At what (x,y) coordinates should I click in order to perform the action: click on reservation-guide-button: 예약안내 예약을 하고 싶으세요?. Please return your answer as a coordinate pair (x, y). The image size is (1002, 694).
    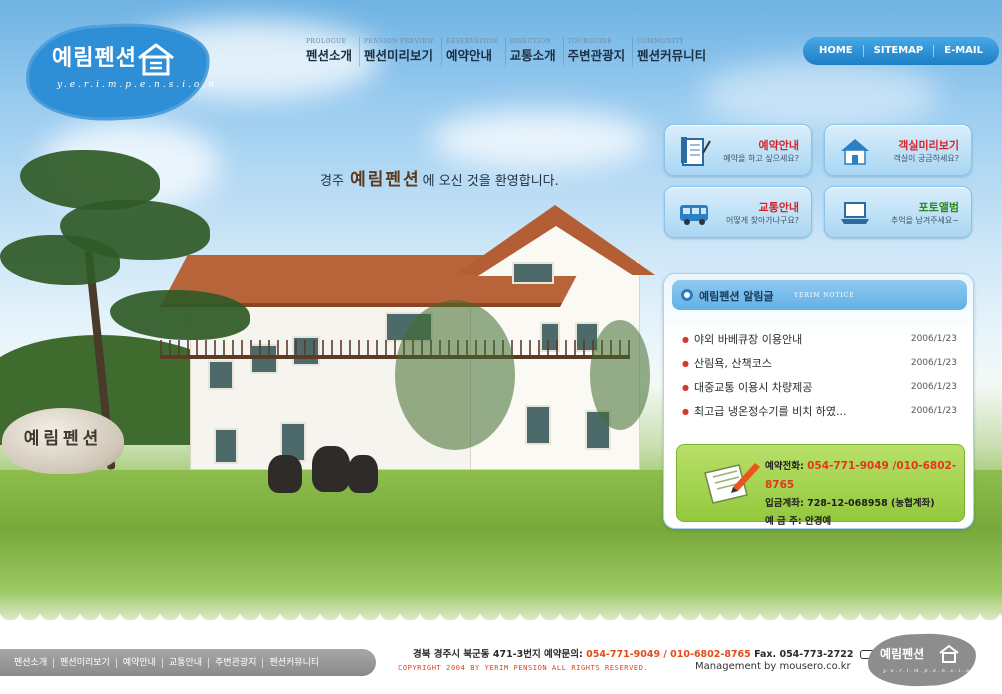
    Looking at the image, I should click on (738, 150).